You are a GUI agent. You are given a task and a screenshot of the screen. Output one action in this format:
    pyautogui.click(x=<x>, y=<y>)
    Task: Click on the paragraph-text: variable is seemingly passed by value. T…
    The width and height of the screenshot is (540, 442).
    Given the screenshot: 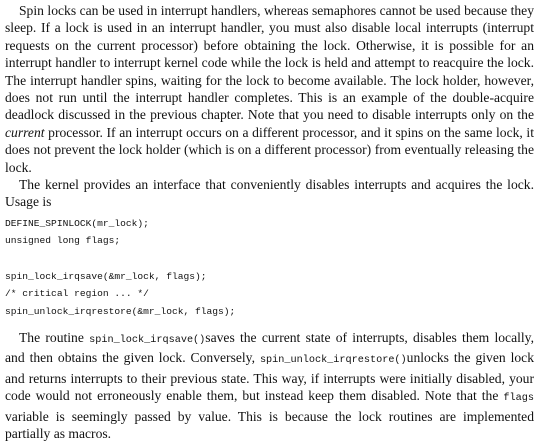 What is the action you would take?
    pyautogui.click(x=269, y=424)
    